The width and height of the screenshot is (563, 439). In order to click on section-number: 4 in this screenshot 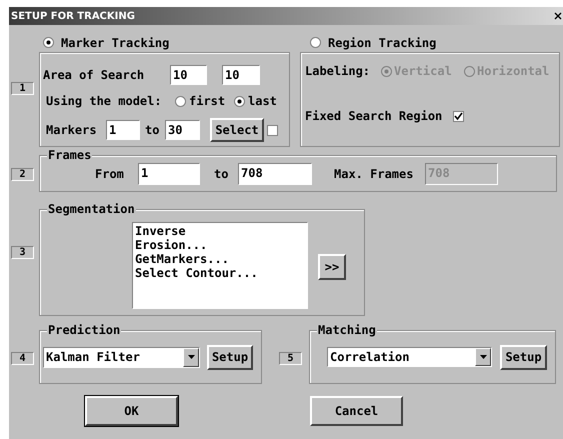, I will do `click(22, 358)`.